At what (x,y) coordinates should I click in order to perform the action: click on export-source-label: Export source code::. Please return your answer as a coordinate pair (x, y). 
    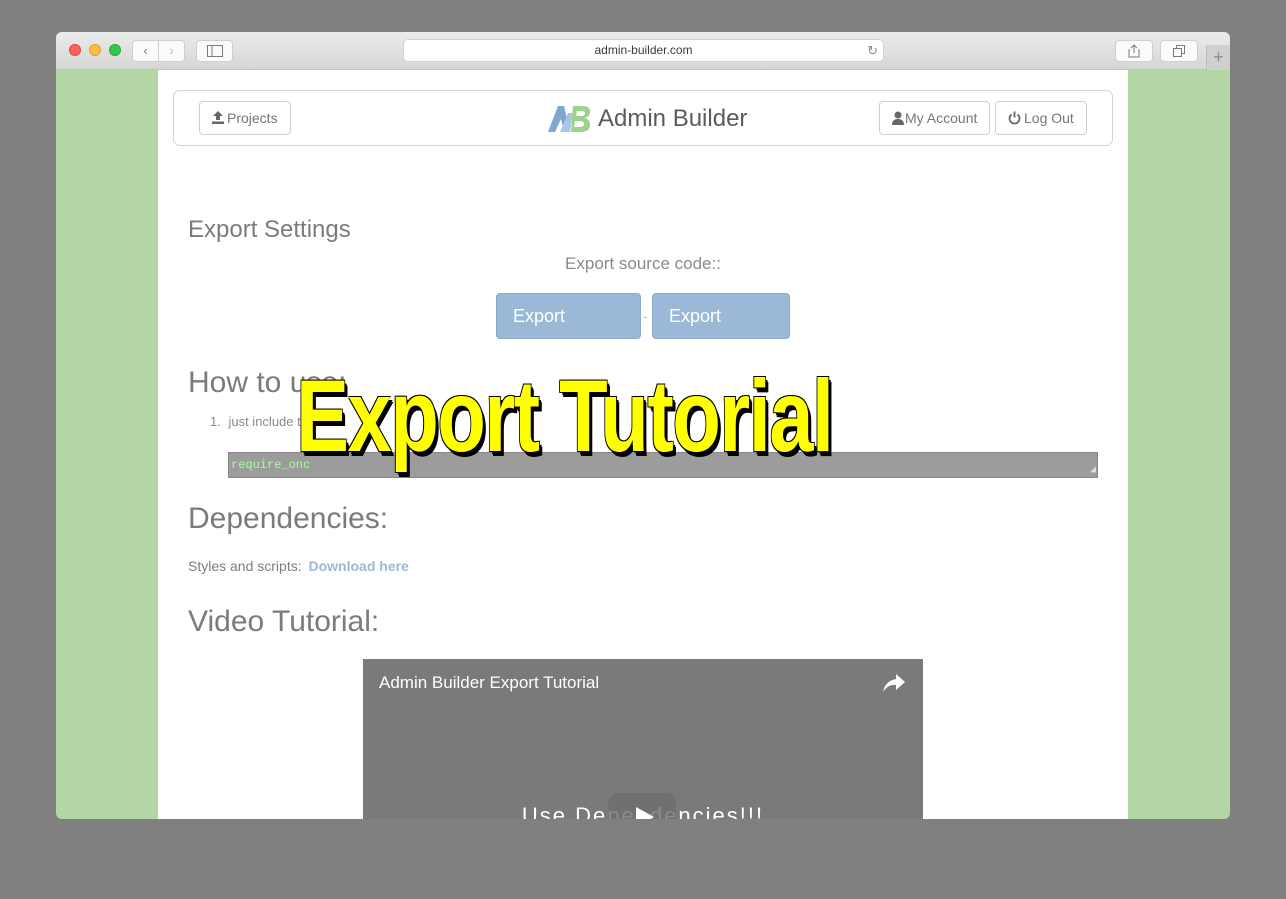
    Looking at the image, I should click on (643, 263).